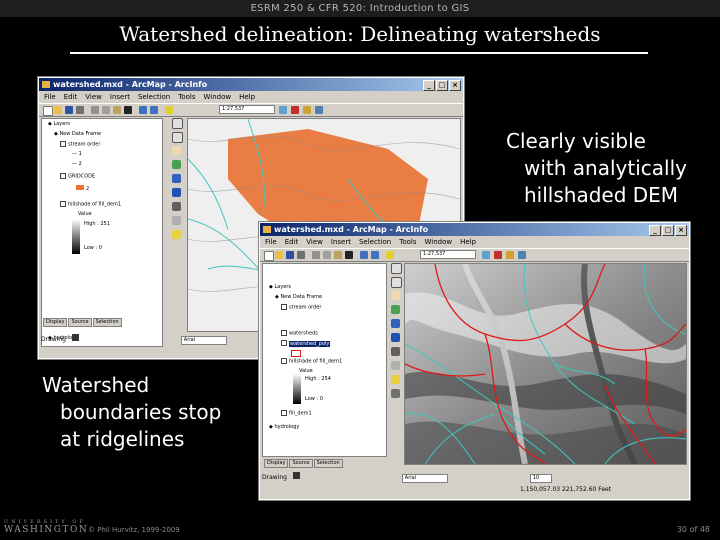 This screenshot has height=540, width=720. Describe the element at coordinates (510, 255) in the screenshot. I see `catalog-icon` at that location.